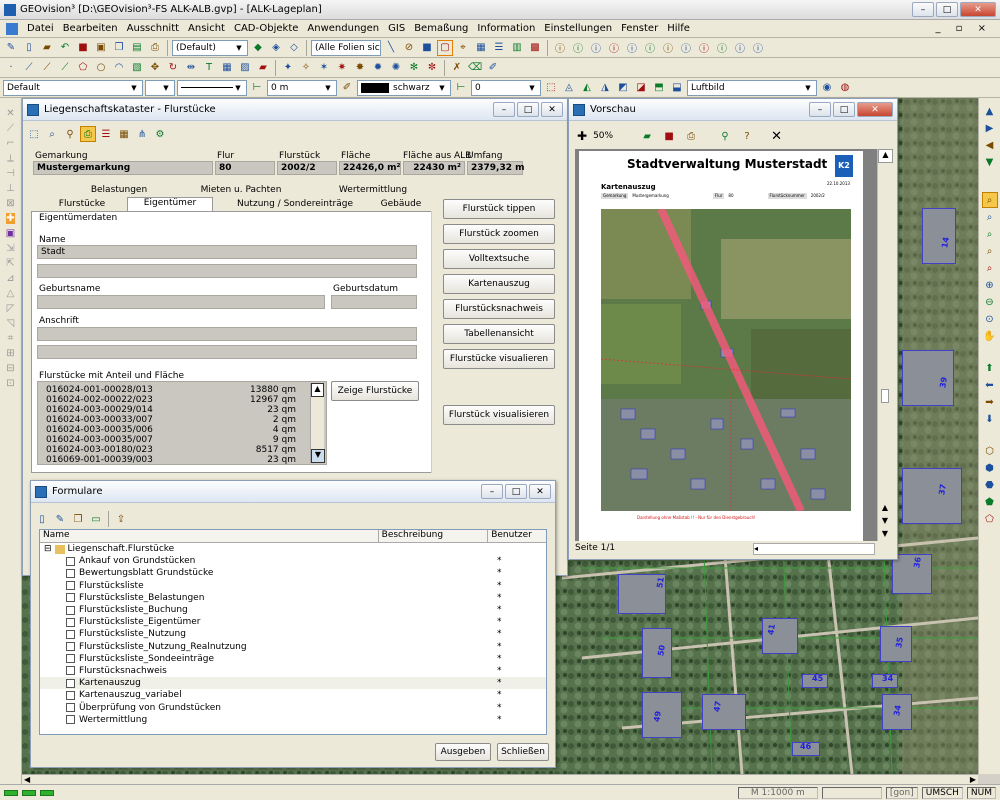 The image size is (1000, 800). What do you see at coordinates (119, 190) in the screenshot?
I see `tab-belastungen: Belastungen` at bounding box center [119, 190].